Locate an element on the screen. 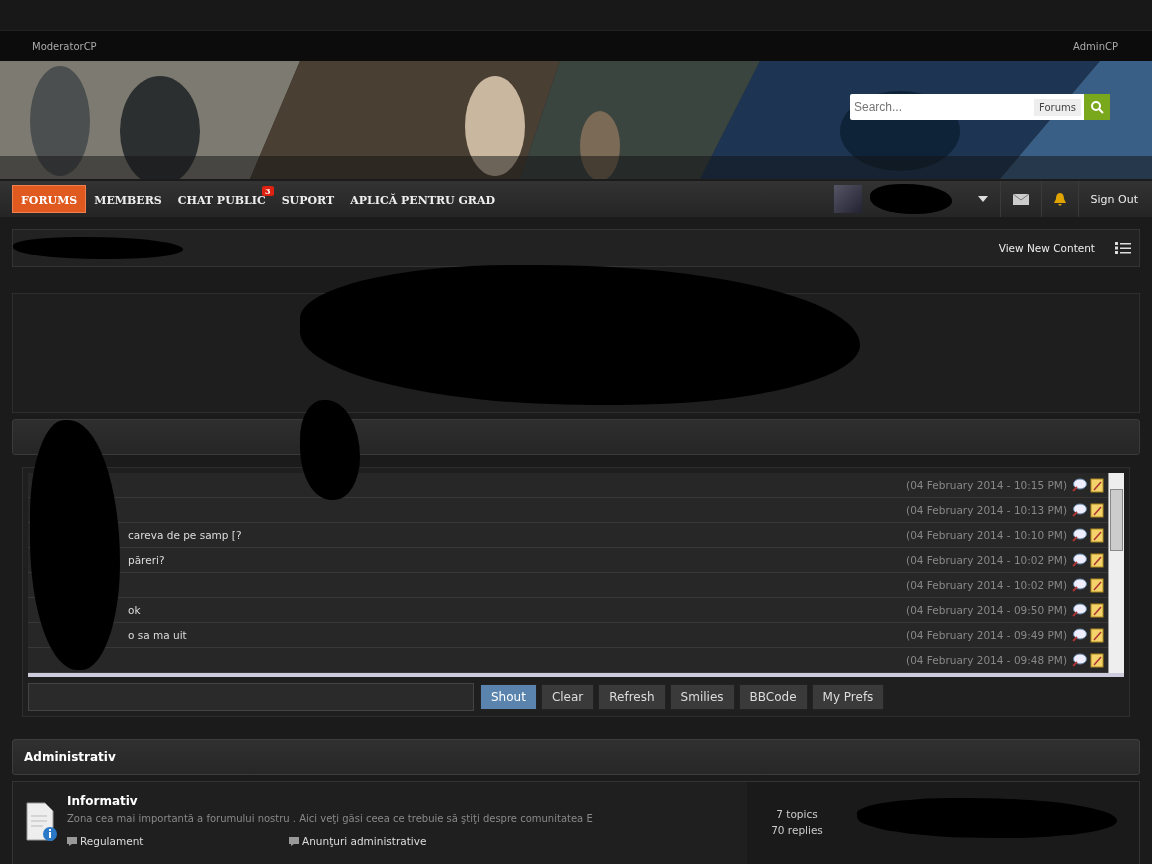 The height and width of the screenshot is (864, 1152). shout-action-button: BBCode is located at coordinates (773, 697).